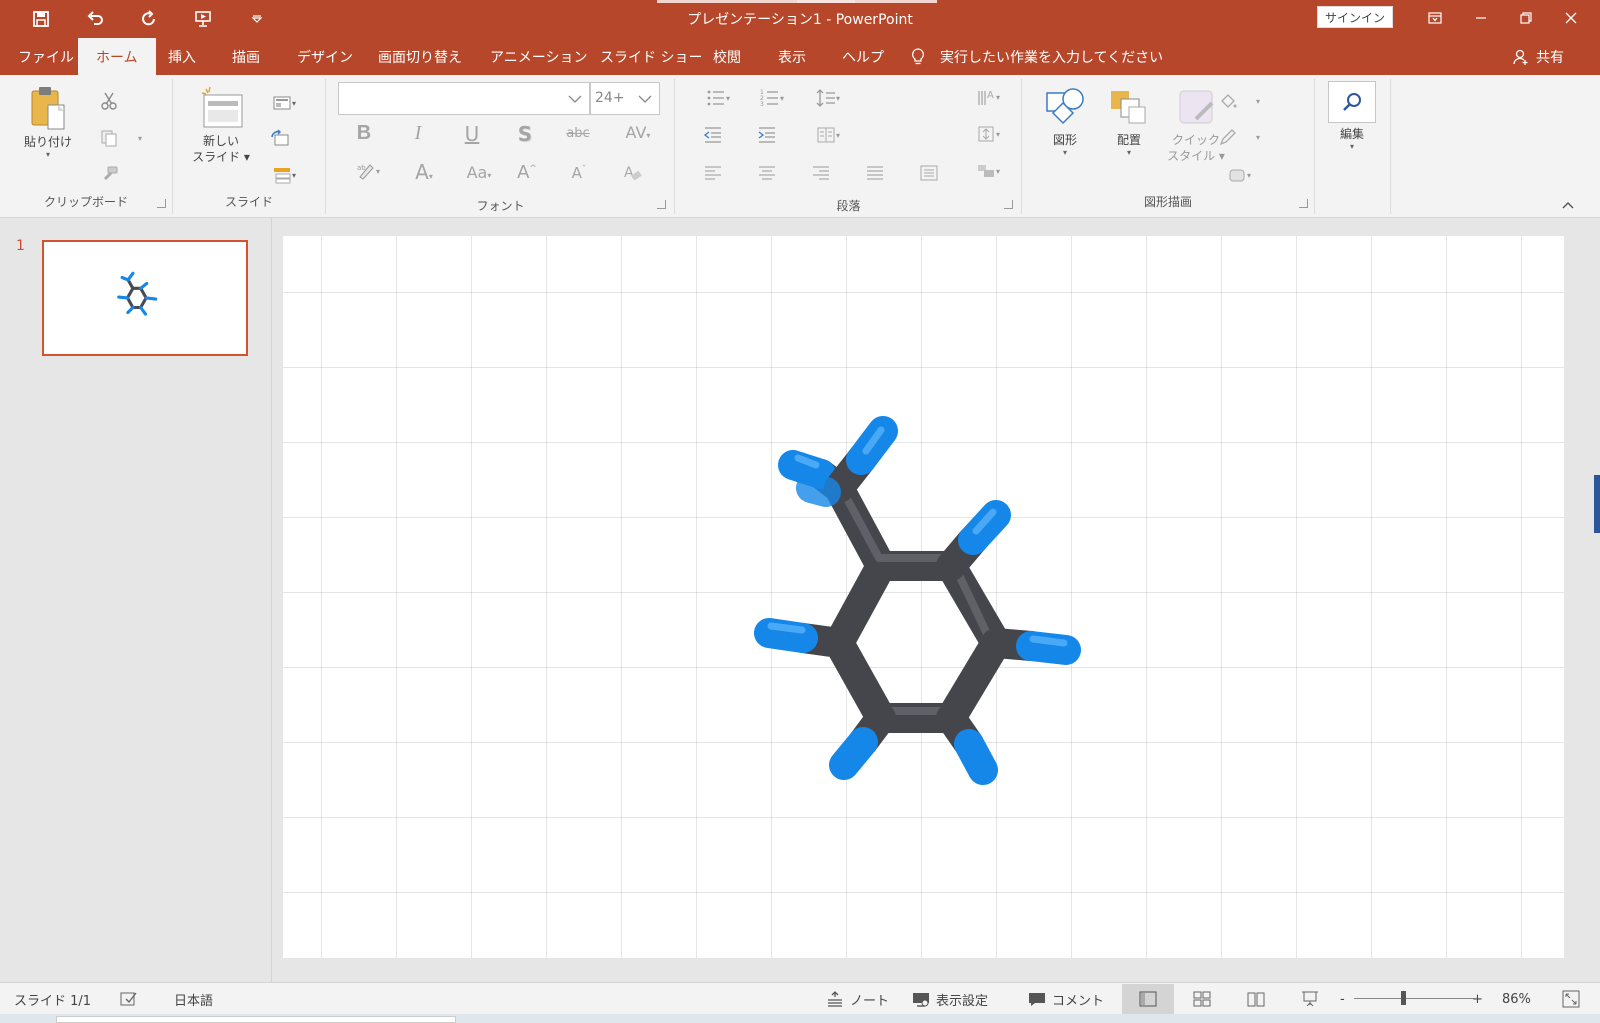  I want to click on tab-file: ファイル, so click(46, 56).